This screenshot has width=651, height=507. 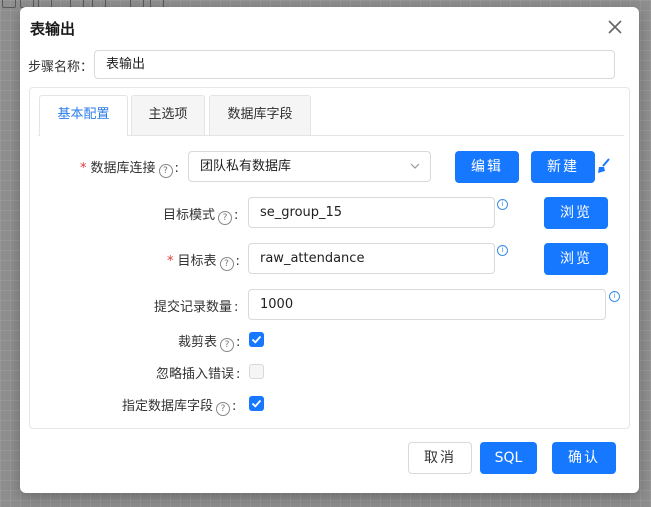 What do you see at coordinates (615, 27) in the screenshot?
I see `close-icon` at bounding box center [615, 27].